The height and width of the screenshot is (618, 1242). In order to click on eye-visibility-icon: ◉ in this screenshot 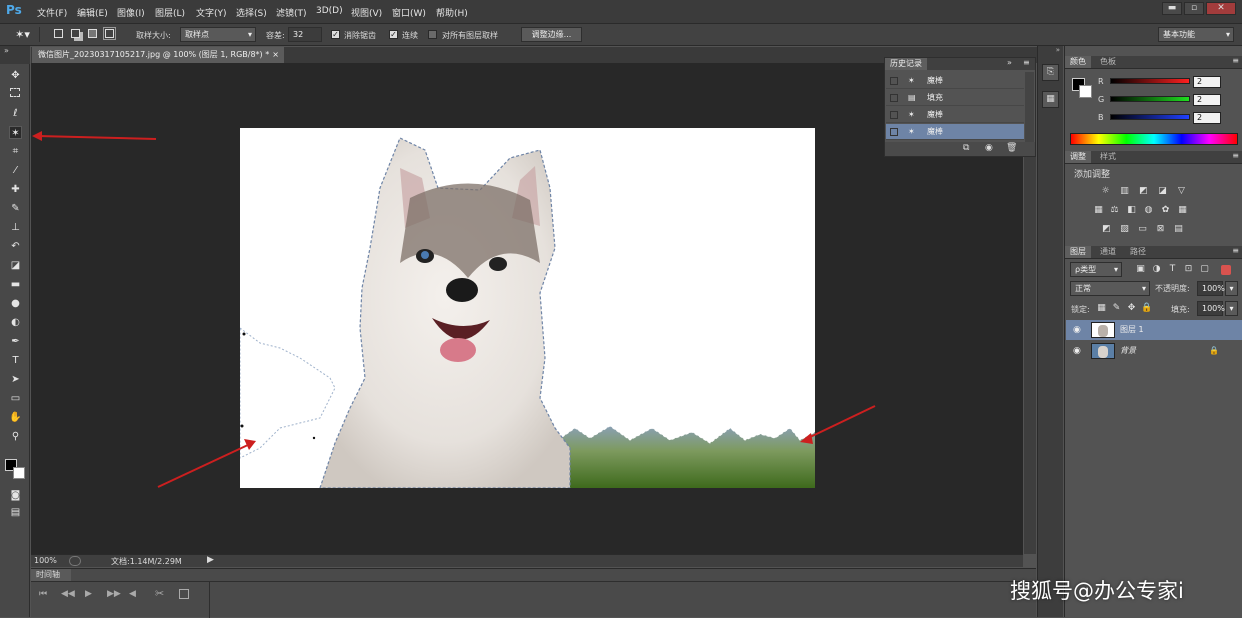, I will do `click(1077, 351)`.